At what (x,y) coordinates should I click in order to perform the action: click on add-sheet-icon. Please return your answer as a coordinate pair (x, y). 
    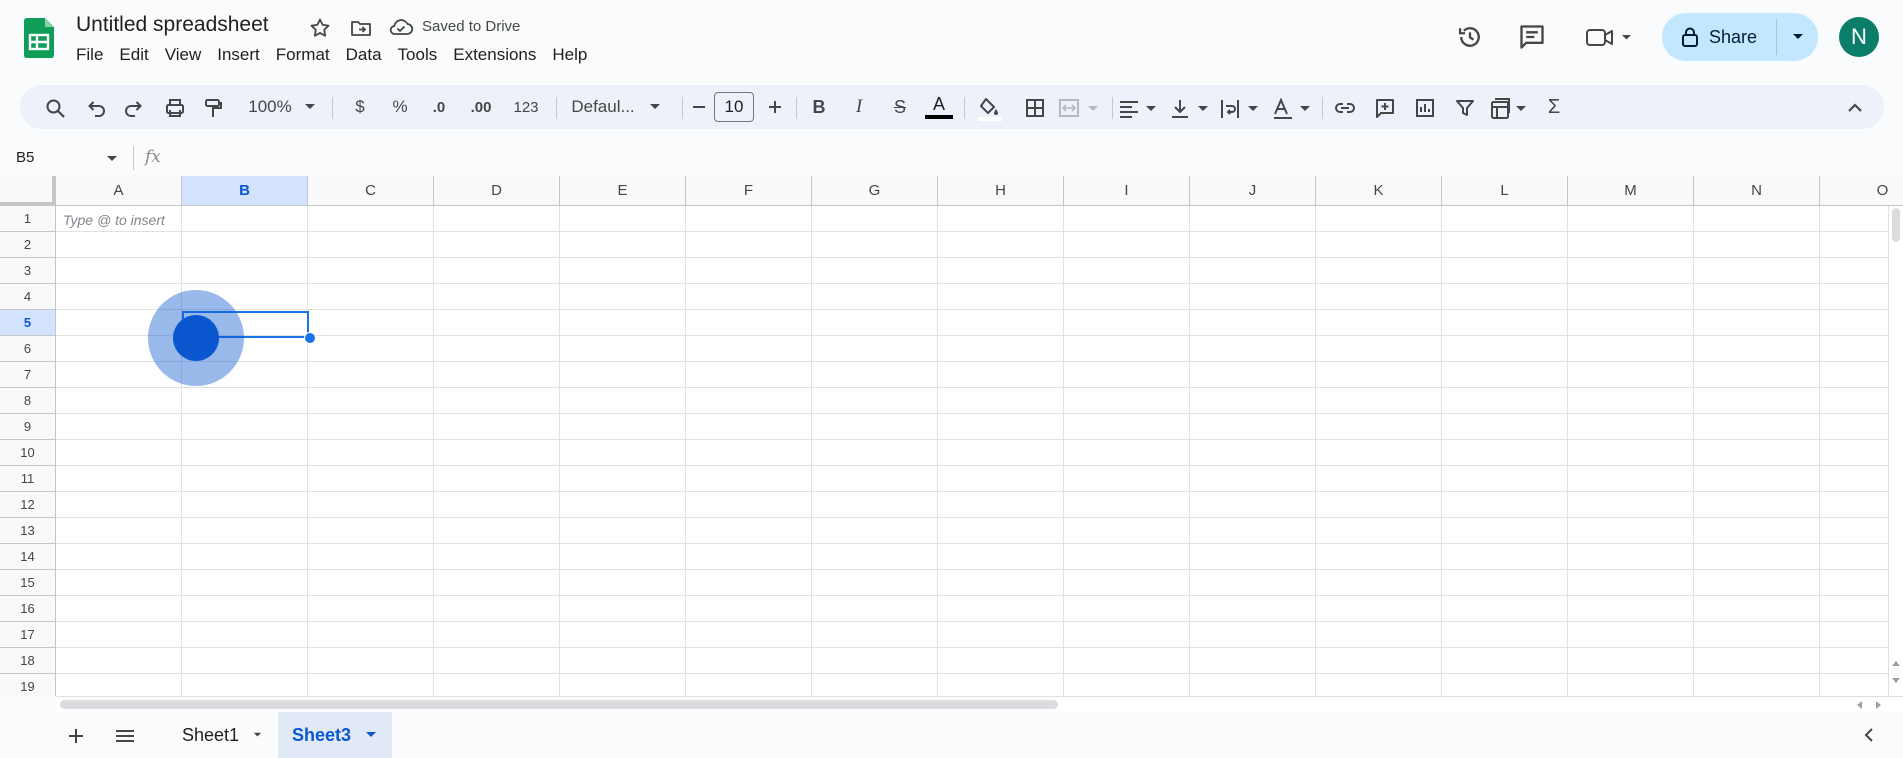
    Looking at the image, I should click on (76, 736).